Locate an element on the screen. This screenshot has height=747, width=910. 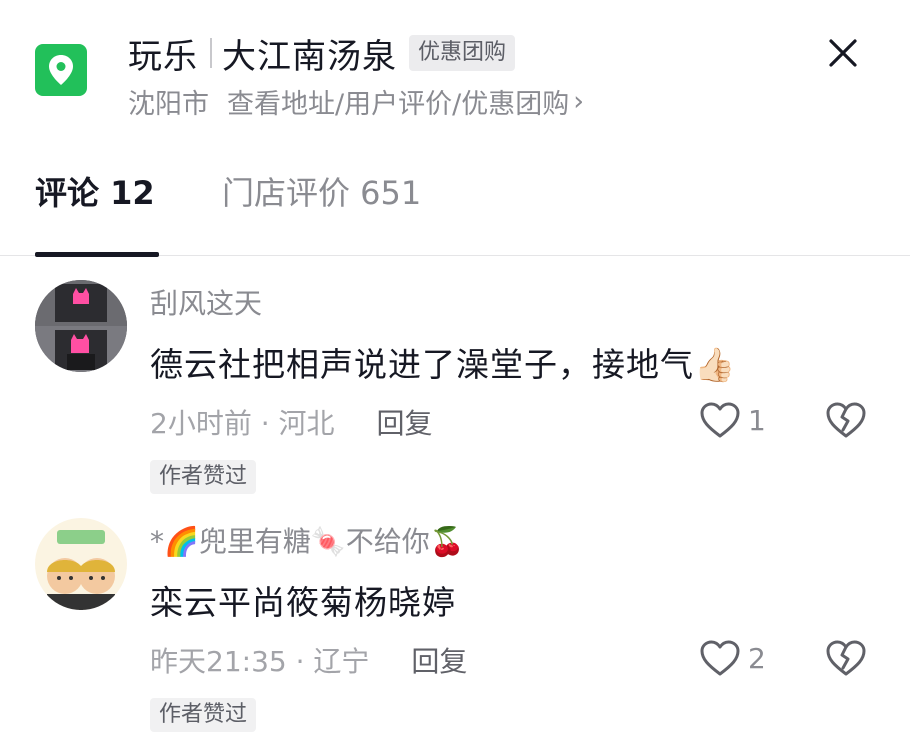
like-count: 2 is located at coordinates (757, 658).